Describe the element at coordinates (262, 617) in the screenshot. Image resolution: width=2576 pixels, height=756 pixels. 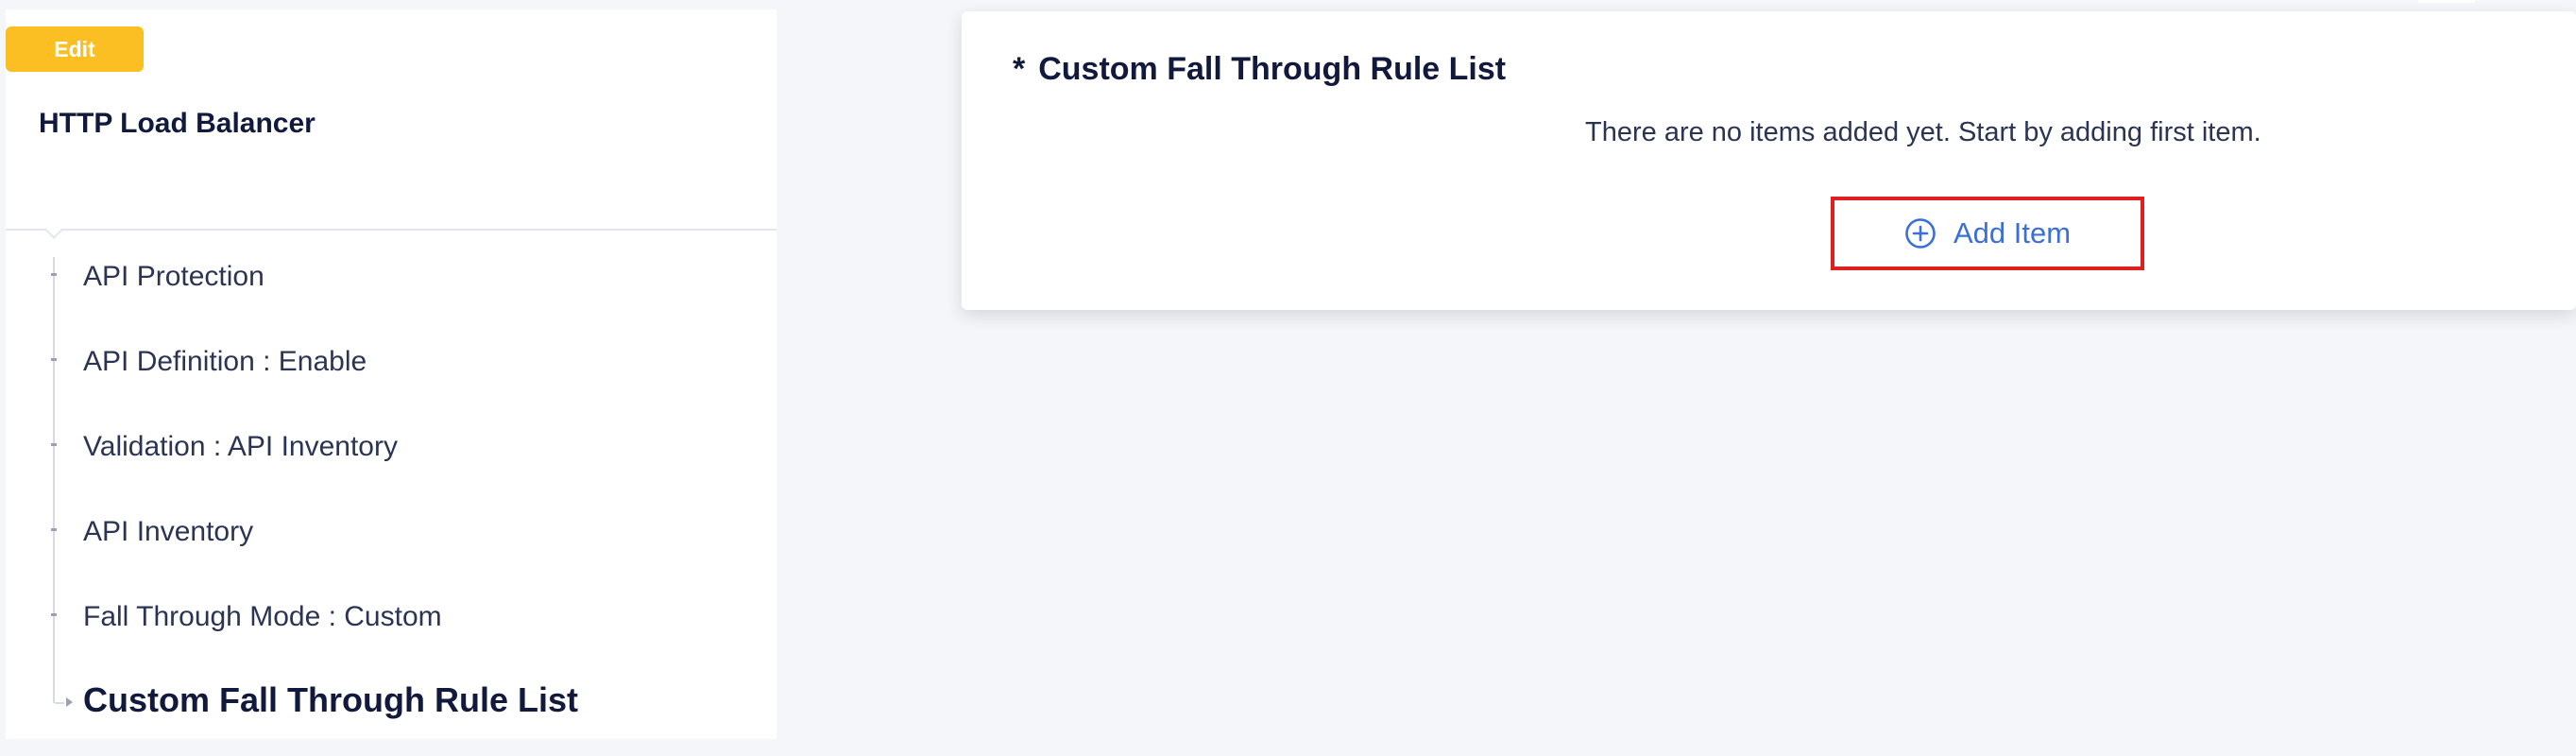
I see `nav-item-fall-through-mode: Fall Through Mode : Custom` at that location.